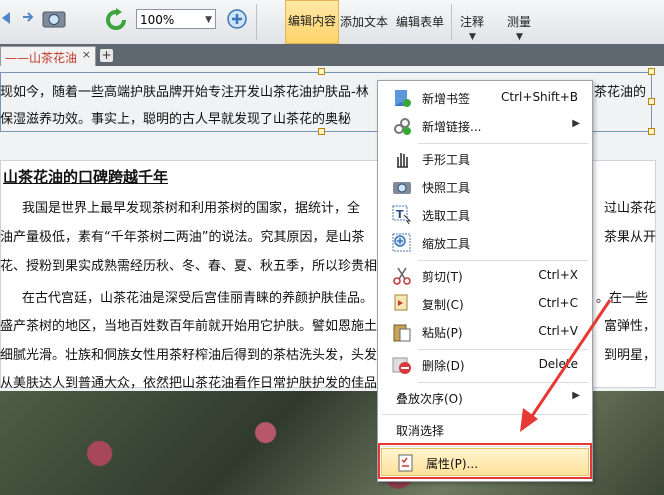 This screenshot has height=495, width=664. Describe the element at coordinates (237, 19) in the screenshot. I see `zoom-in-icon` at that location.